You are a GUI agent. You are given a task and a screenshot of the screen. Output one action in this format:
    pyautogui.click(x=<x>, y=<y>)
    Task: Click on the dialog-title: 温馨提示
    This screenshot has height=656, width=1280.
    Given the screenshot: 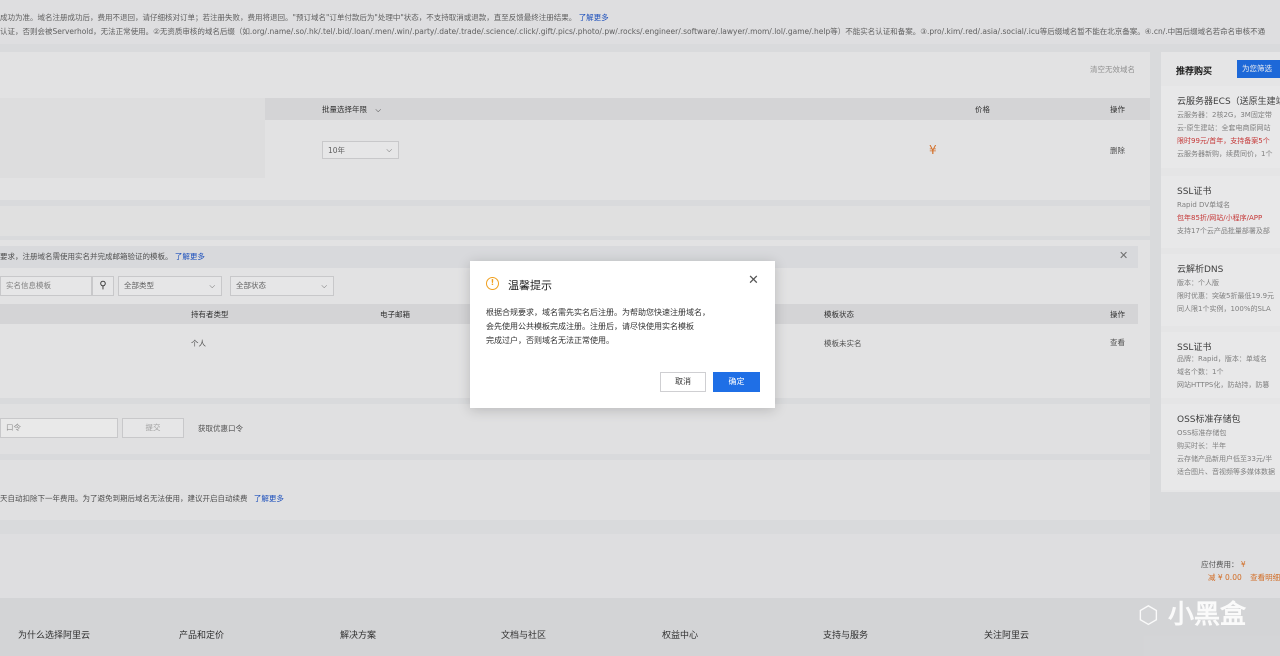 What is the action you would take?
    pyautogui.click(x=530, y=285)
    